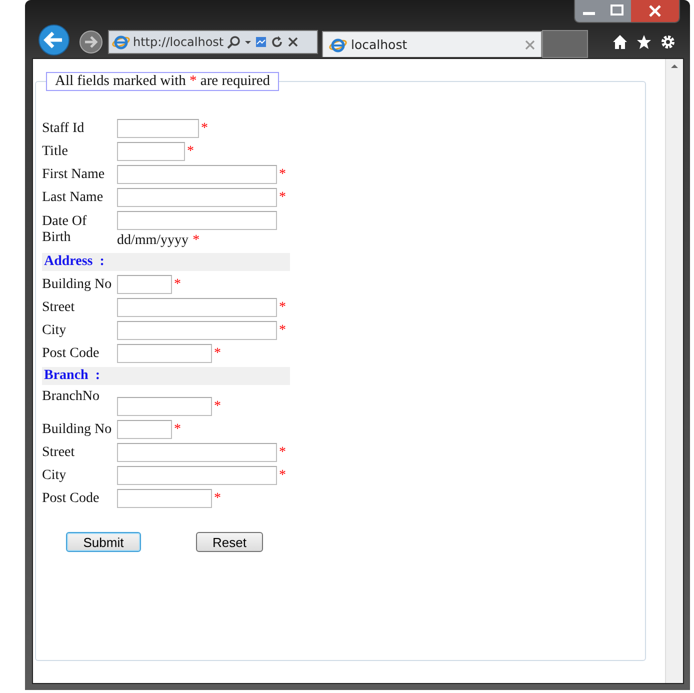 The height and width of the screenshot is (693, 694). What do you see at coordinates (668, 42) in the screenshot?
I see `settings-icon` at bounding box center [668, 42].